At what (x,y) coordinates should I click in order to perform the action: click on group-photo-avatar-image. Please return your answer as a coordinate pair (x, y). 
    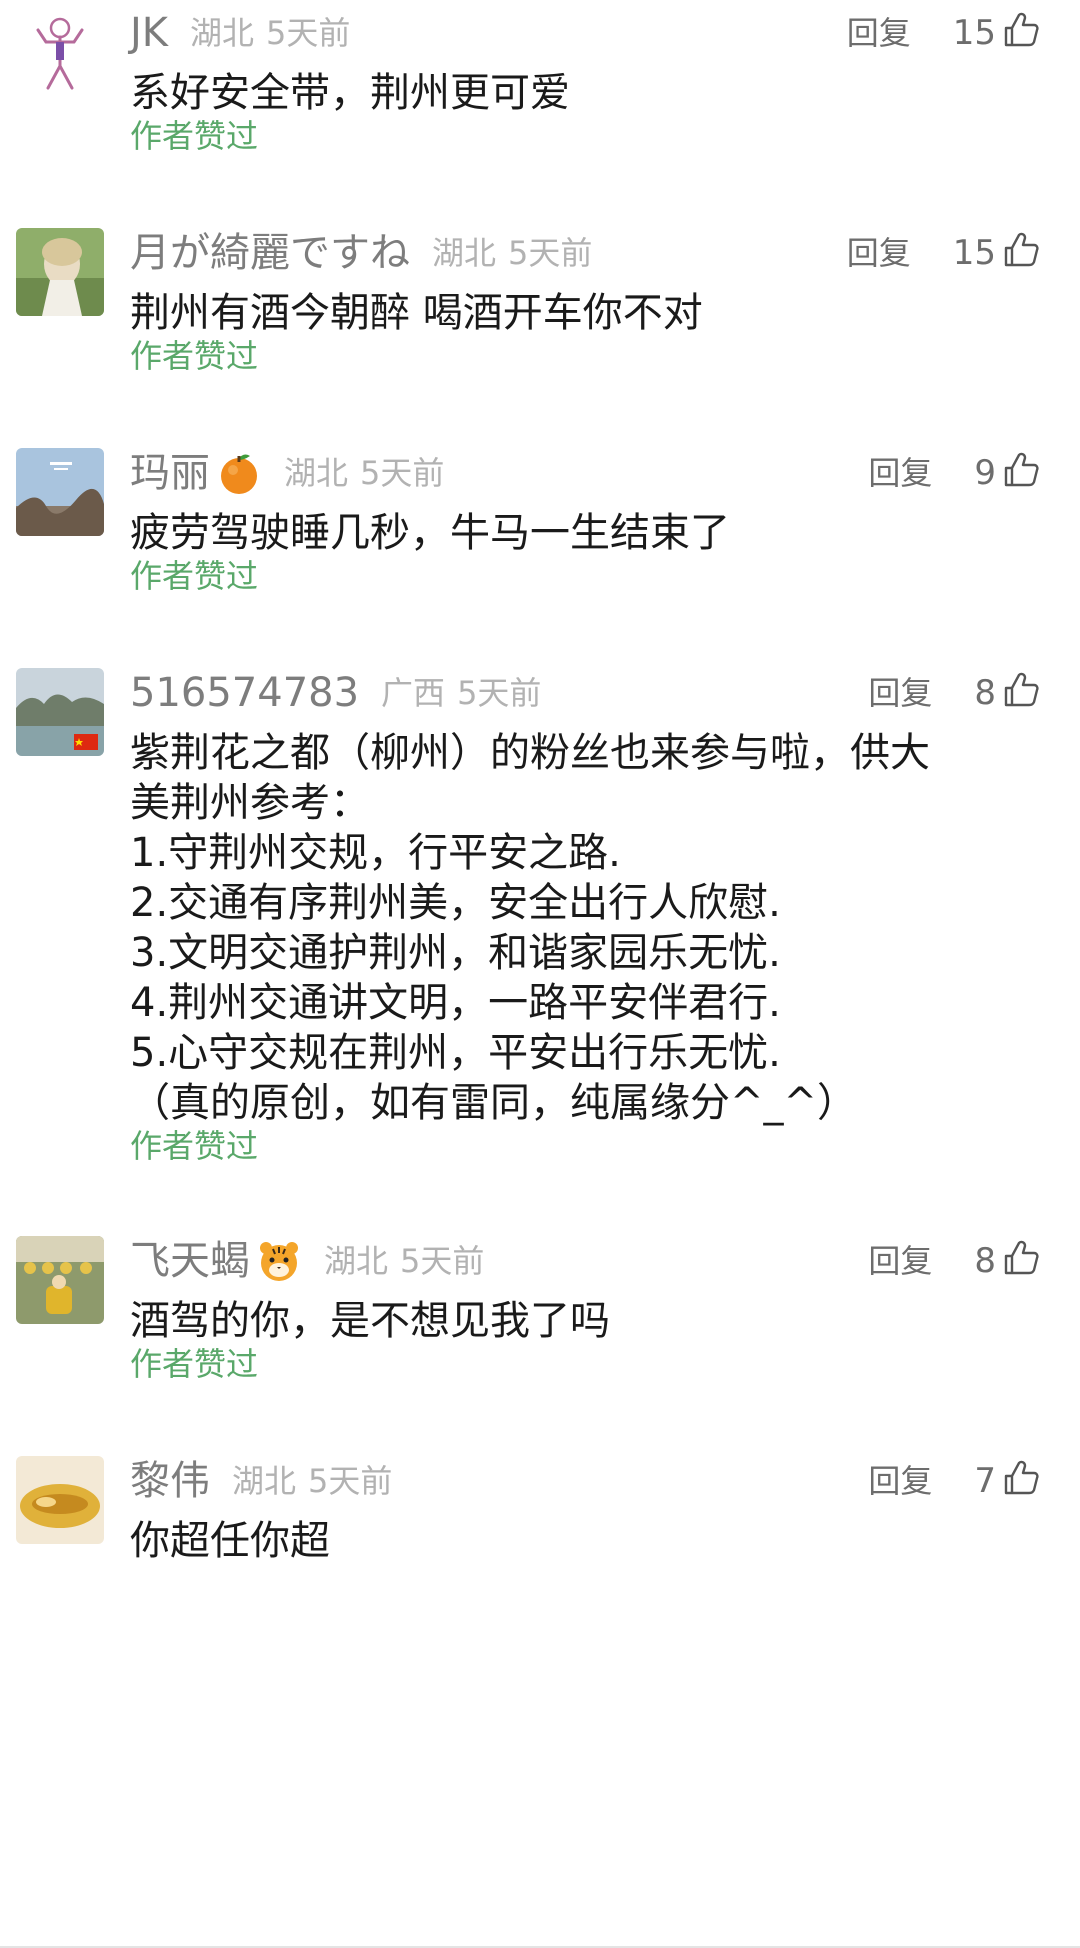
    Looking at the image, I should click on (60, 1280).